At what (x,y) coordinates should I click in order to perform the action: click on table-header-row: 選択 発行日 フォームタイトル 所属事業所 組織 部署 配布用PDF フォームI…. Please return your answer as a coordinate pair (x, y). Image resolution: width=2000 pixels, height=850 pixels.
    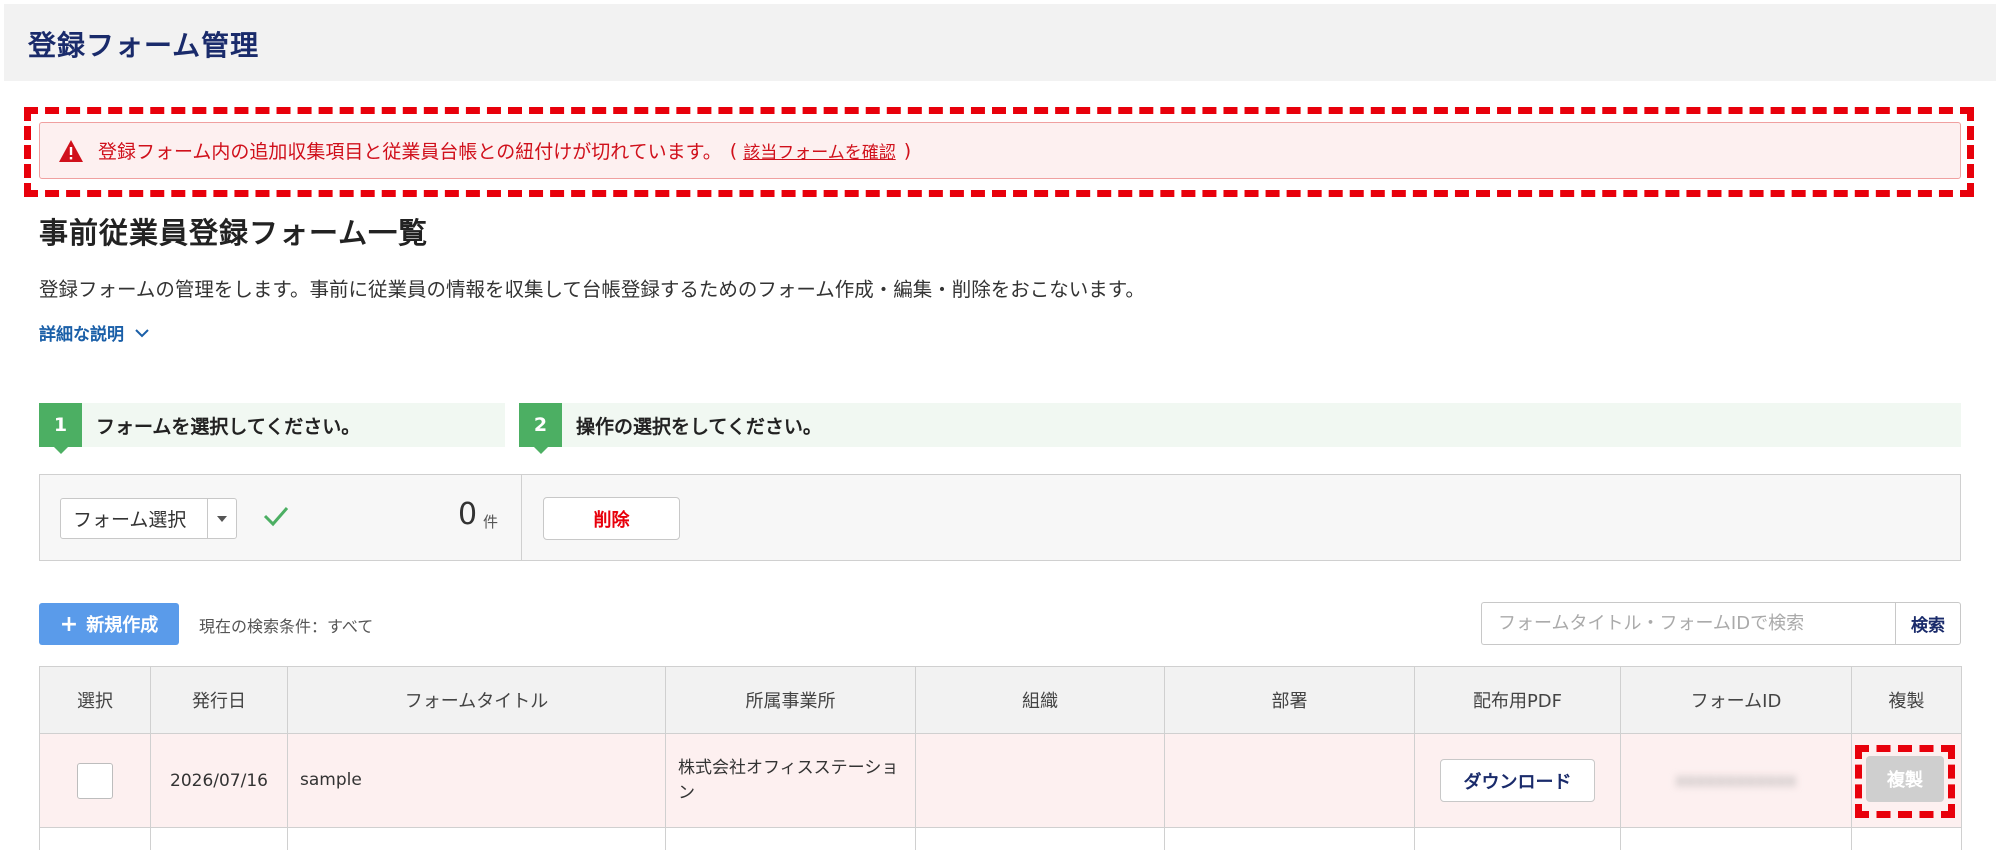
    Looking at the image, I should click on (1000, 700).